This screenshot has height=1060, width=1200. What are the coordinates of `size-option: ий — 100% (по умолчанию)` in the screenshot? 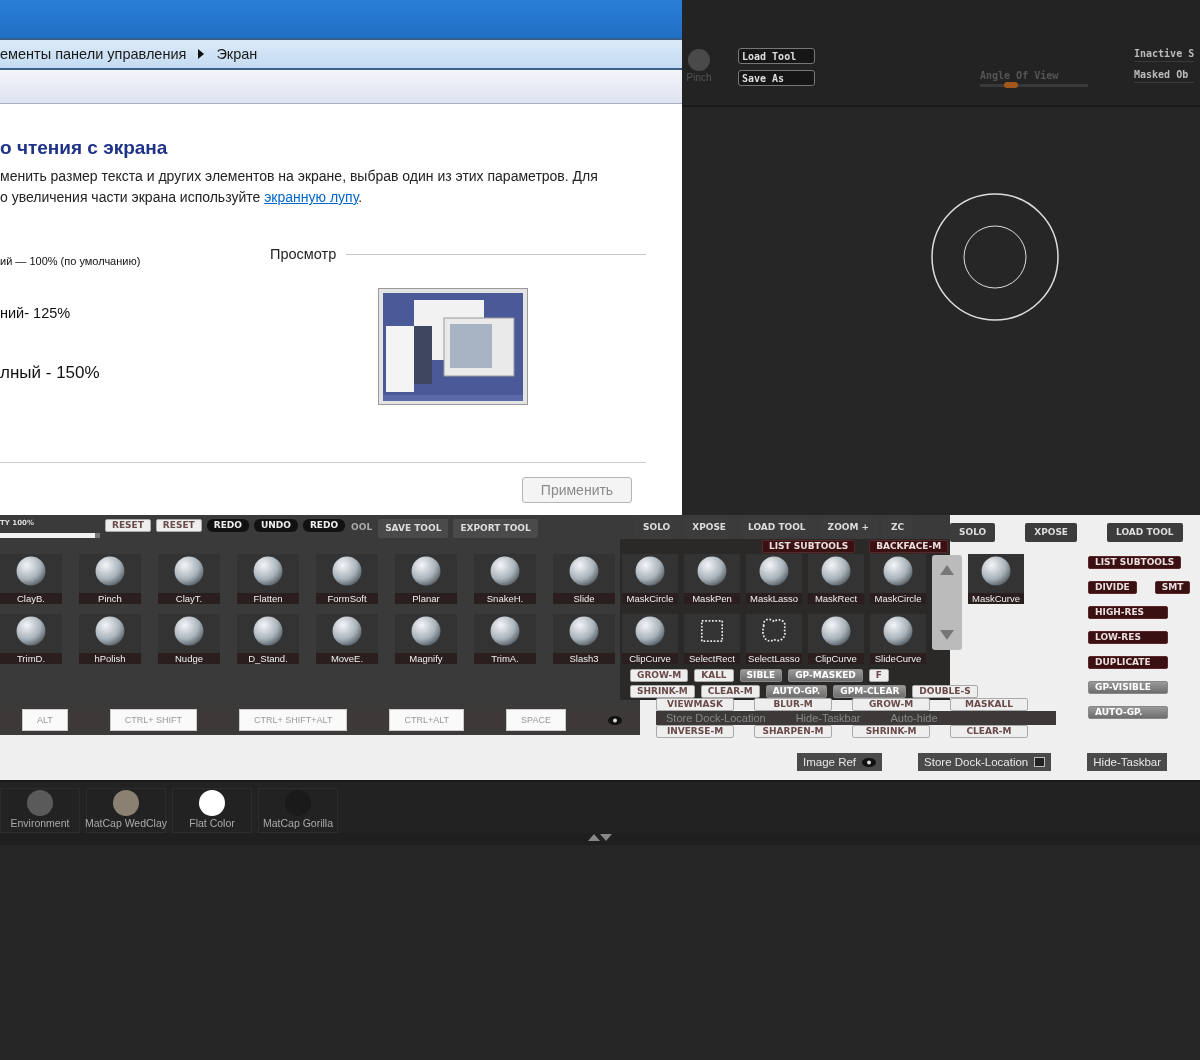 It's located at (135, 261).